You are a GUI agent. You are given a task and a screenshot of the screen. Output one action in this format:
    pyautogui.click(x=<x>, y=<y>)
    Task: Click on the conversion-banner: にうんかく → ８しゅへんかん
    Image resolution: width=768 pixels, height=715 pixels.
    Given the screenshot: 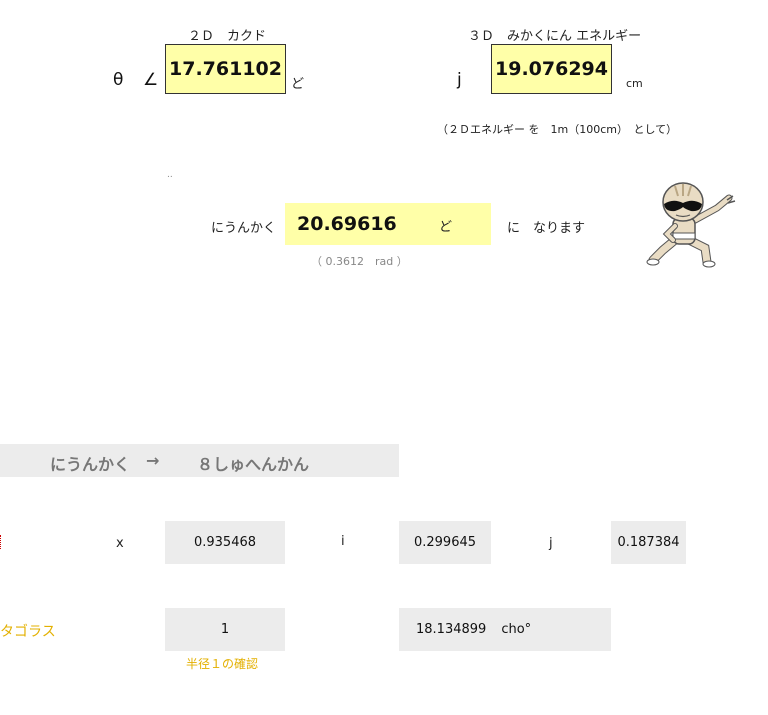 What is the action you would take?
    pyautogui.click(x=199, y=460)
    